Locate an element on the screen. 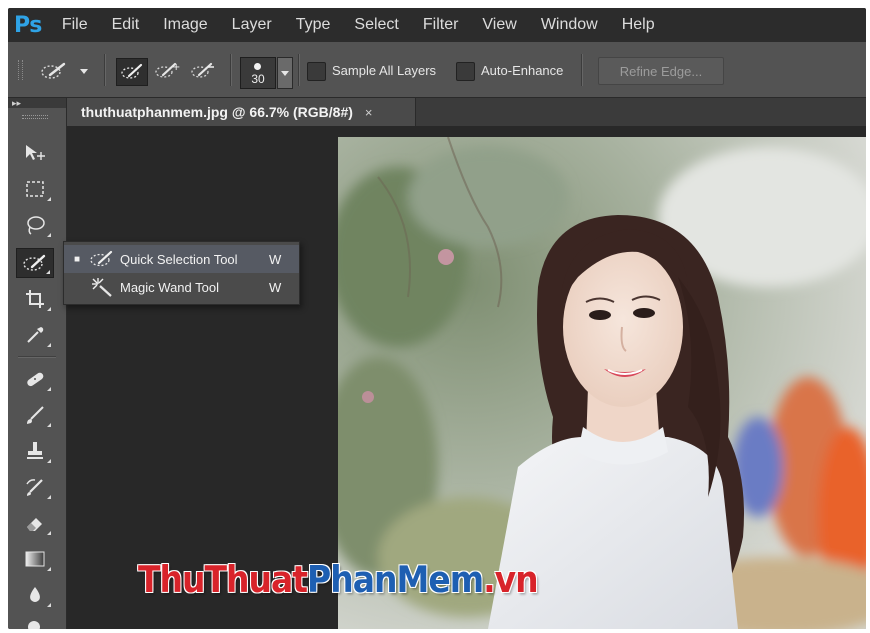 The image size is (870, 633). gradient-icon is located at coordinates (35, 559).